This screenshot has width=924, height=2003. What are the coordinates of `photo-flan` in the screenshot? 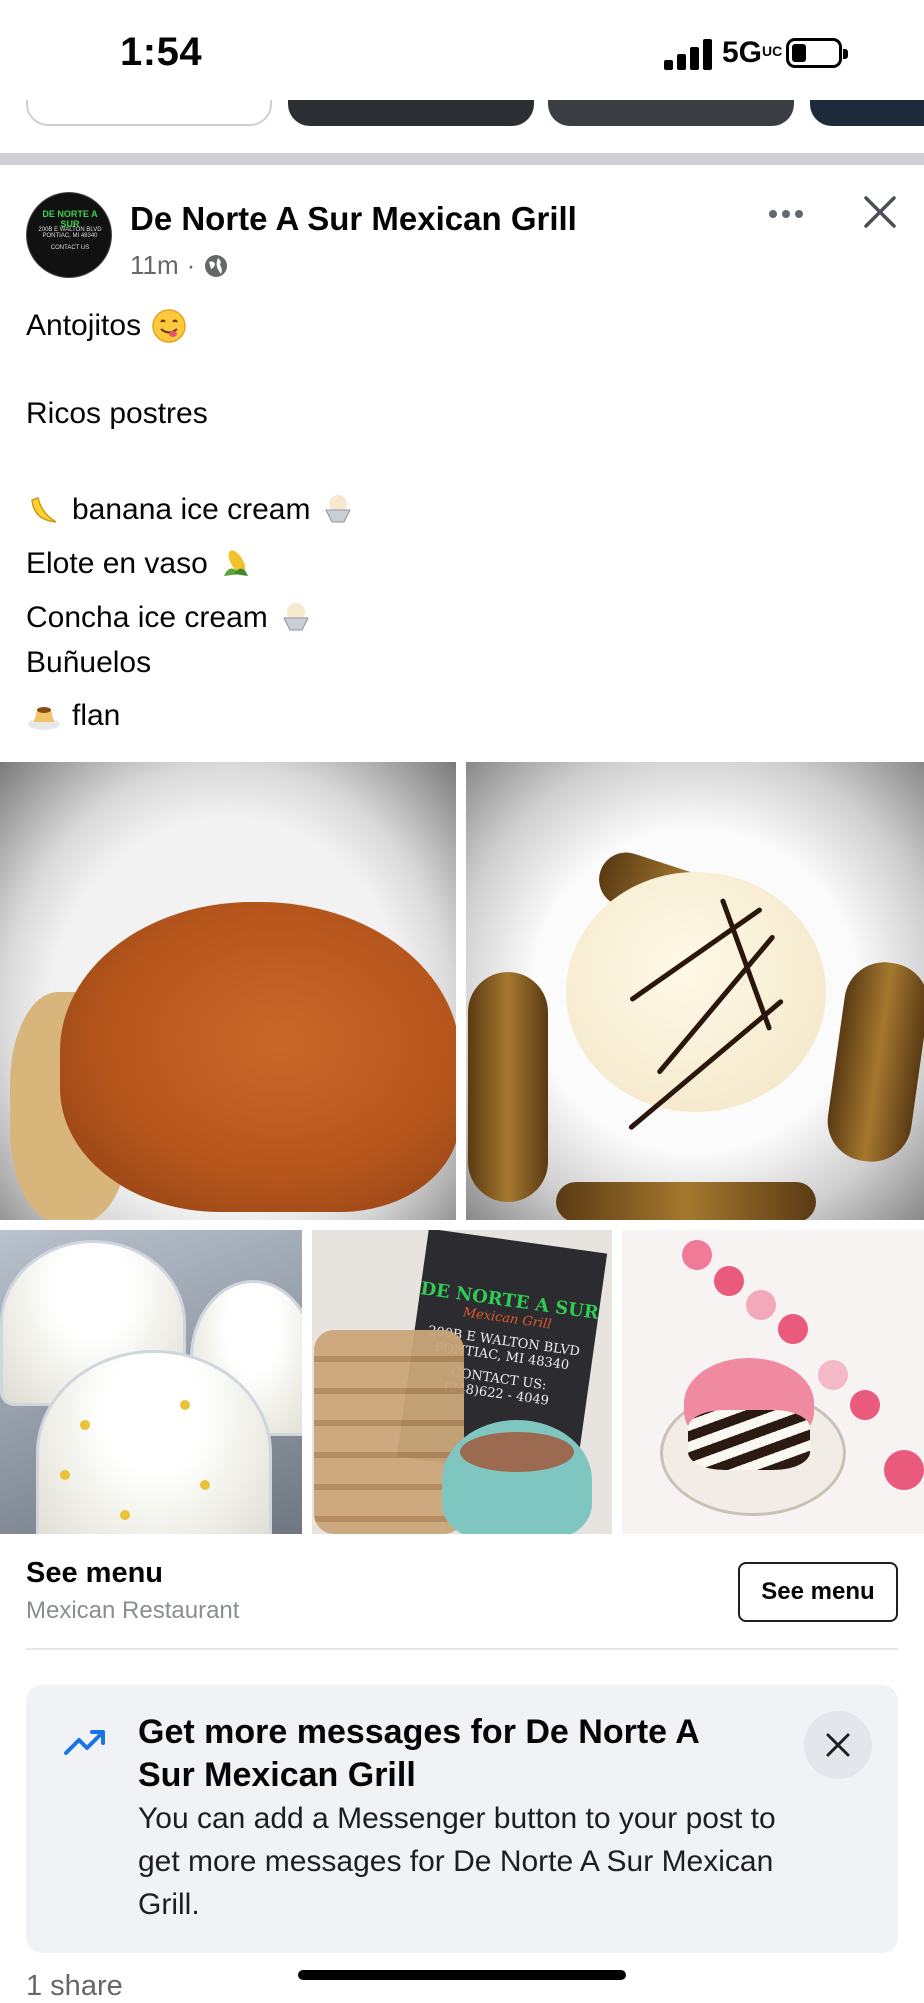 It's located at (228, 991).